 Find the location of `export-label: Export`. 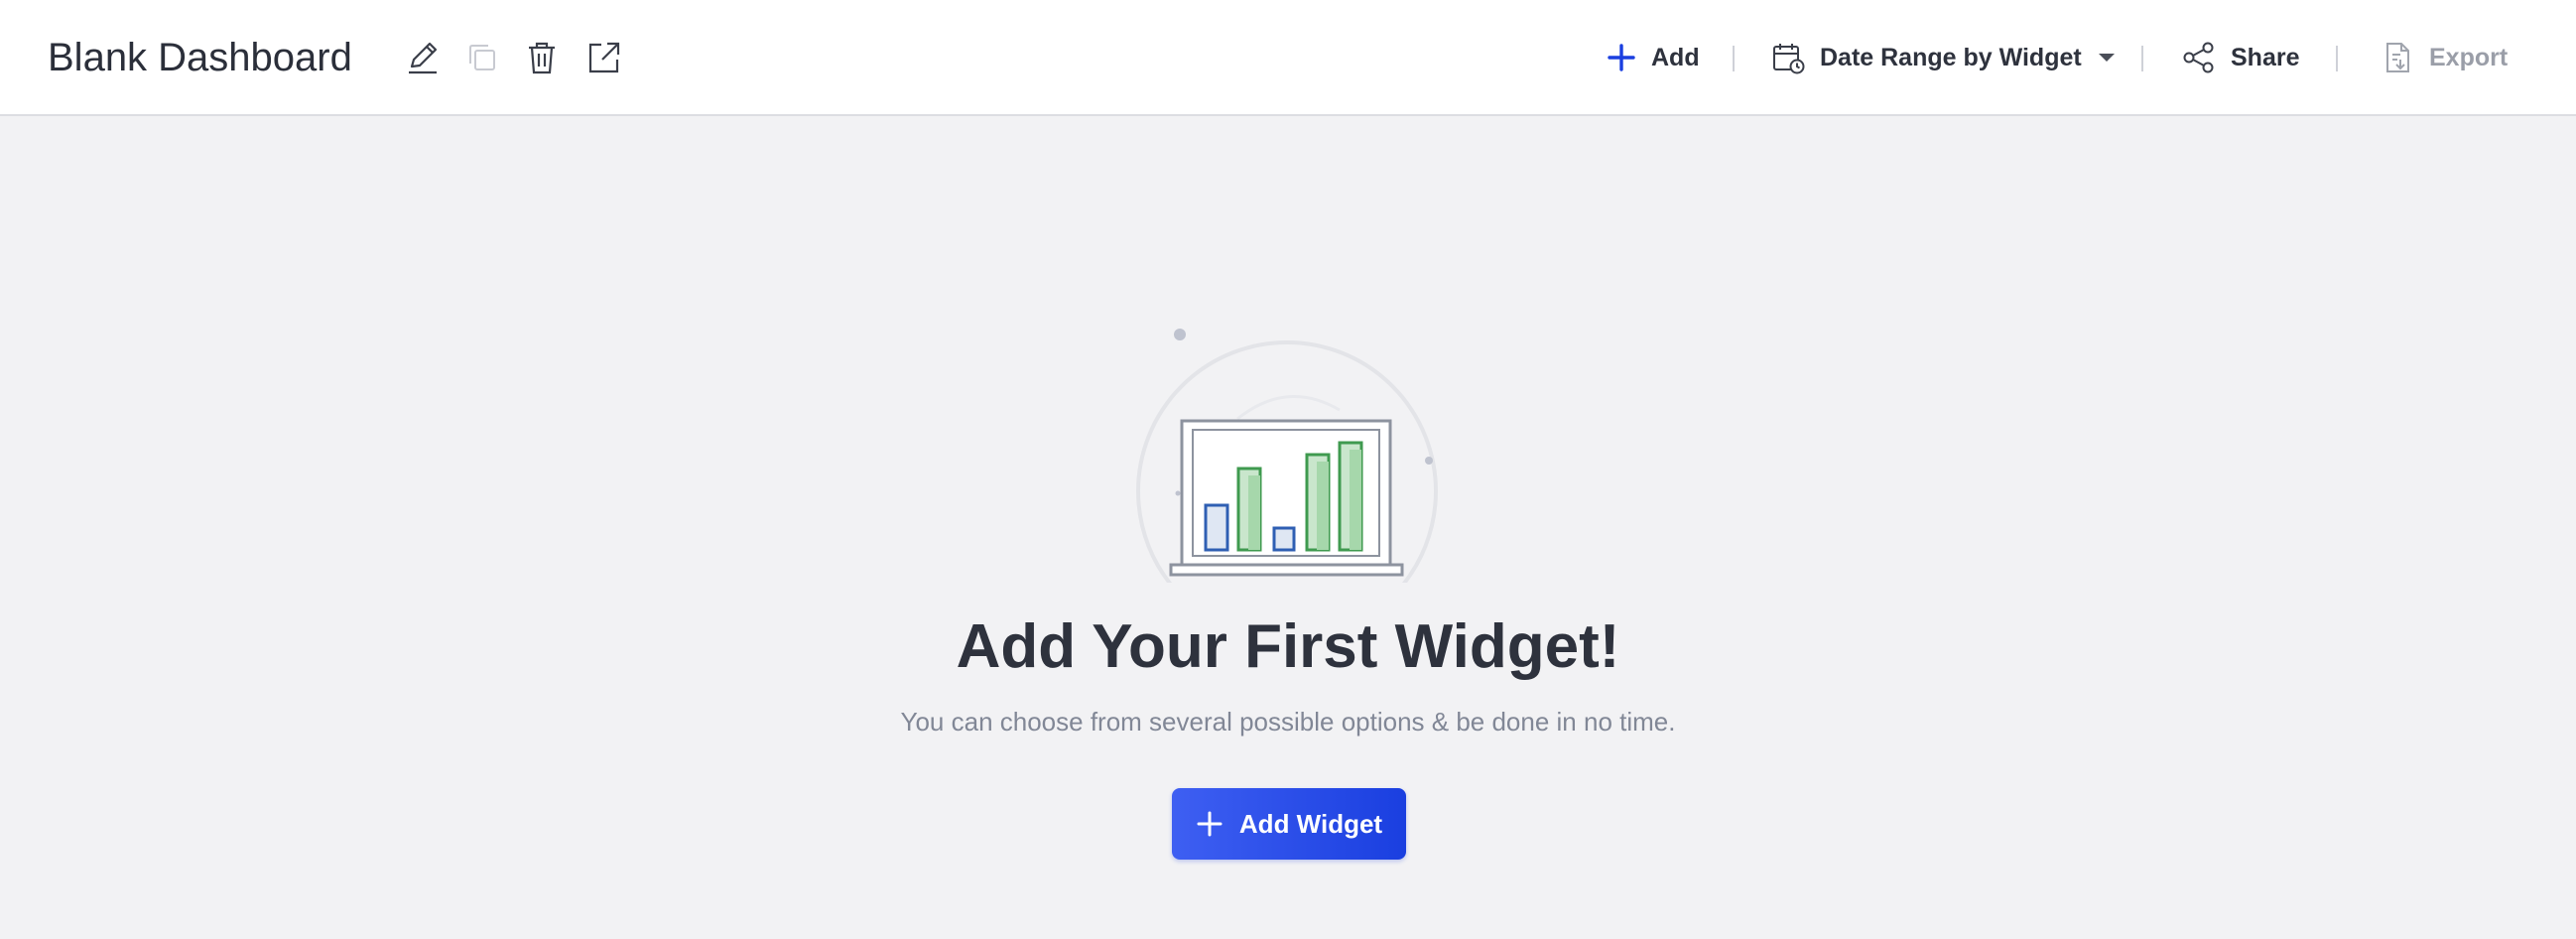

export-label: Export is located at coordinates (2469, 57).